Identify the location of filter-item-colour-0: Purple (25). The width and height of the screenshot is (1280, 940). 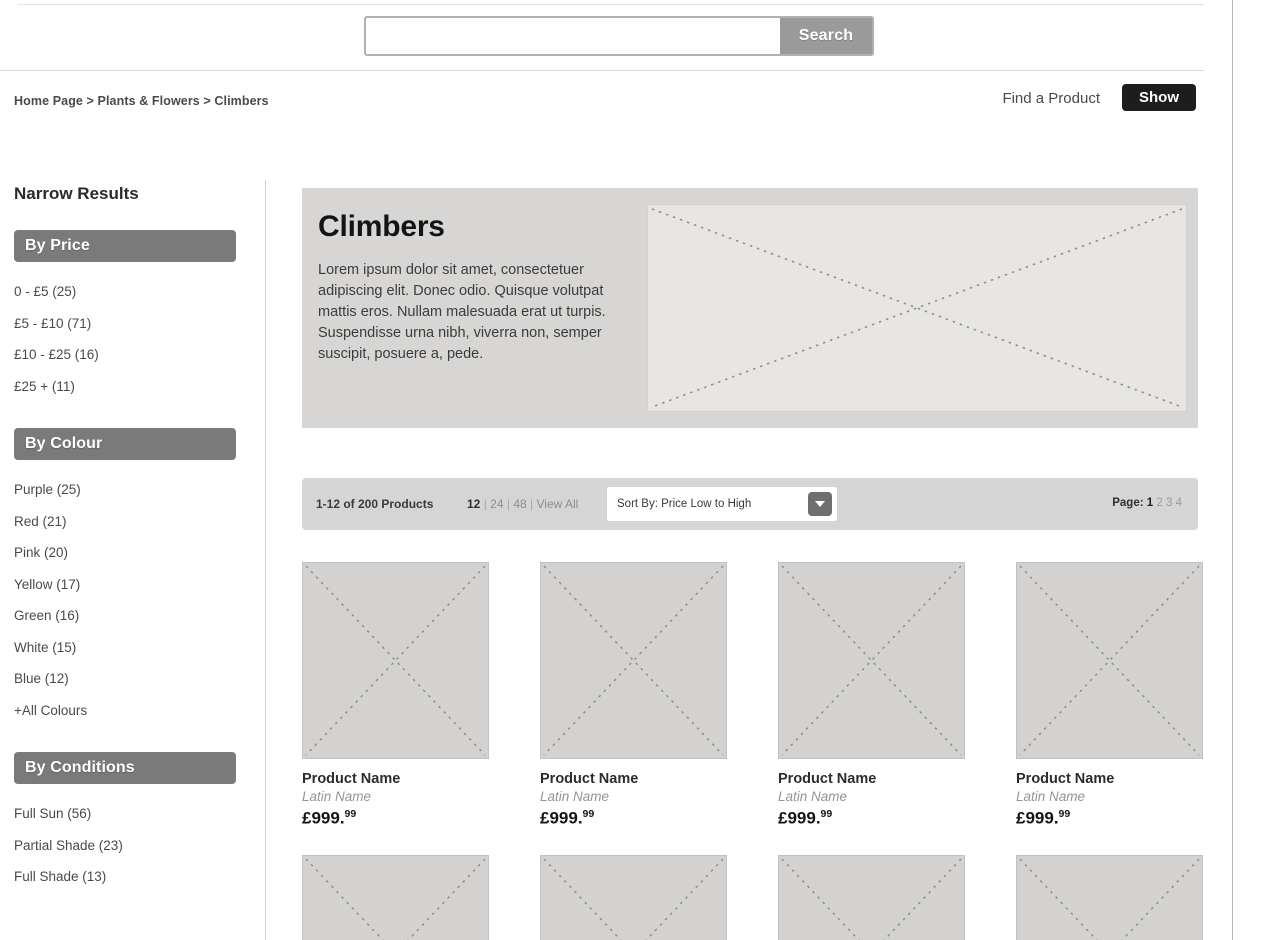
(139, 490).